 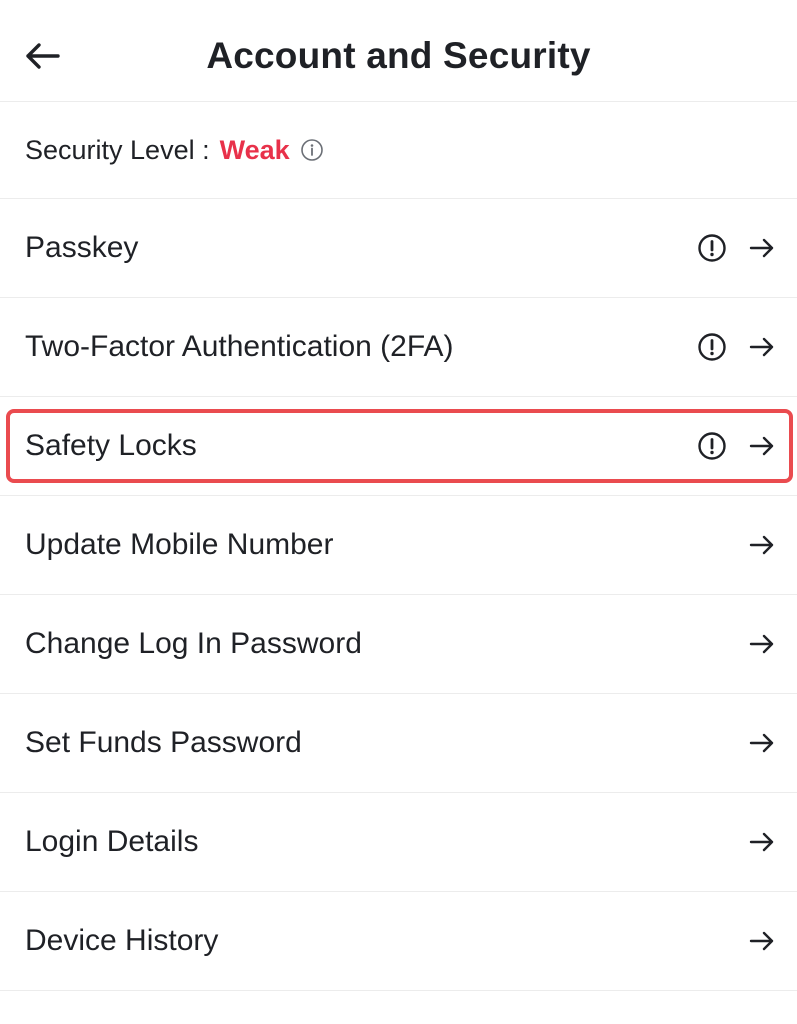 I want to click on menu-item-passkey: Passkey, so click(x=398, y=248).